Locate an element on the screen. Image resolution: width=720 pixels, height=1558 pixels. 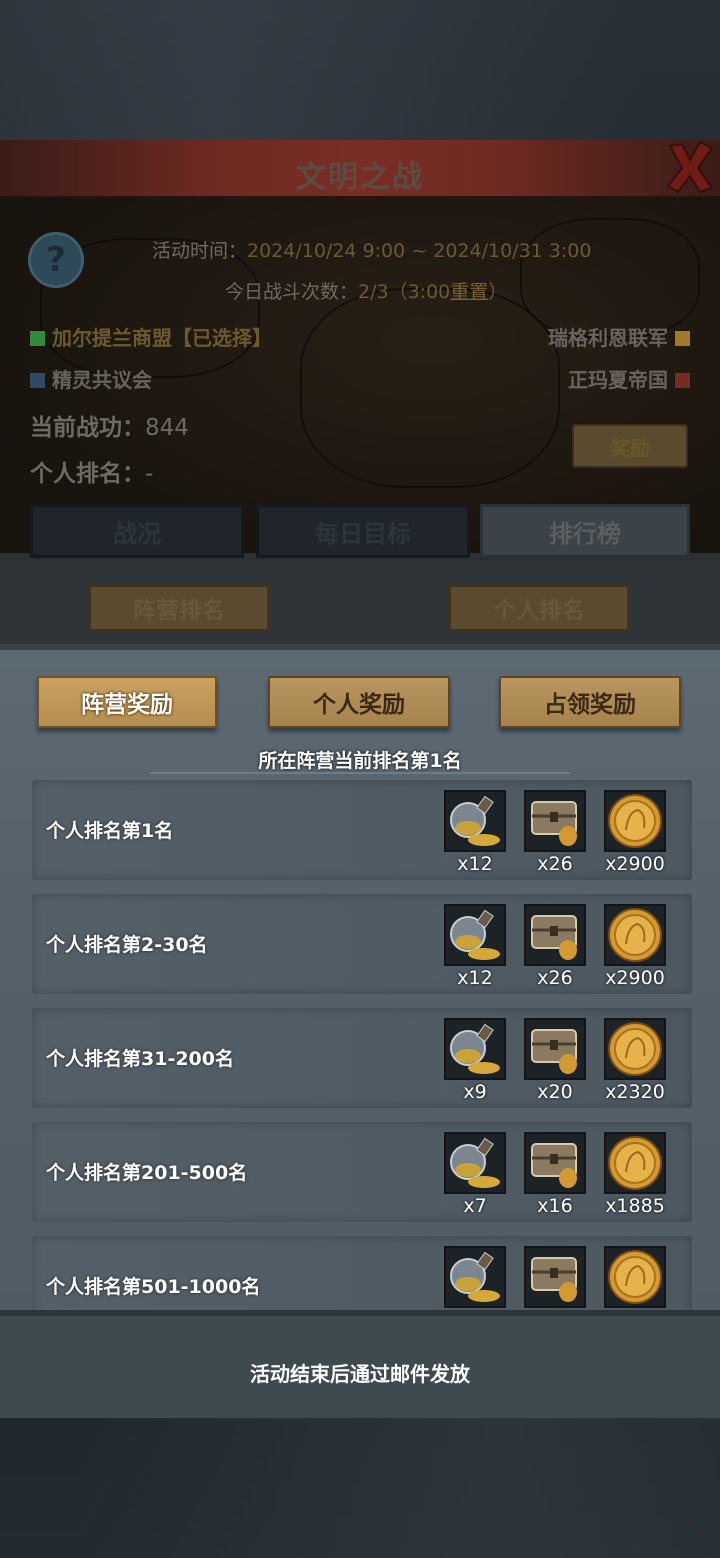
battle-count-close: ） is located at coordinates (498, 292).